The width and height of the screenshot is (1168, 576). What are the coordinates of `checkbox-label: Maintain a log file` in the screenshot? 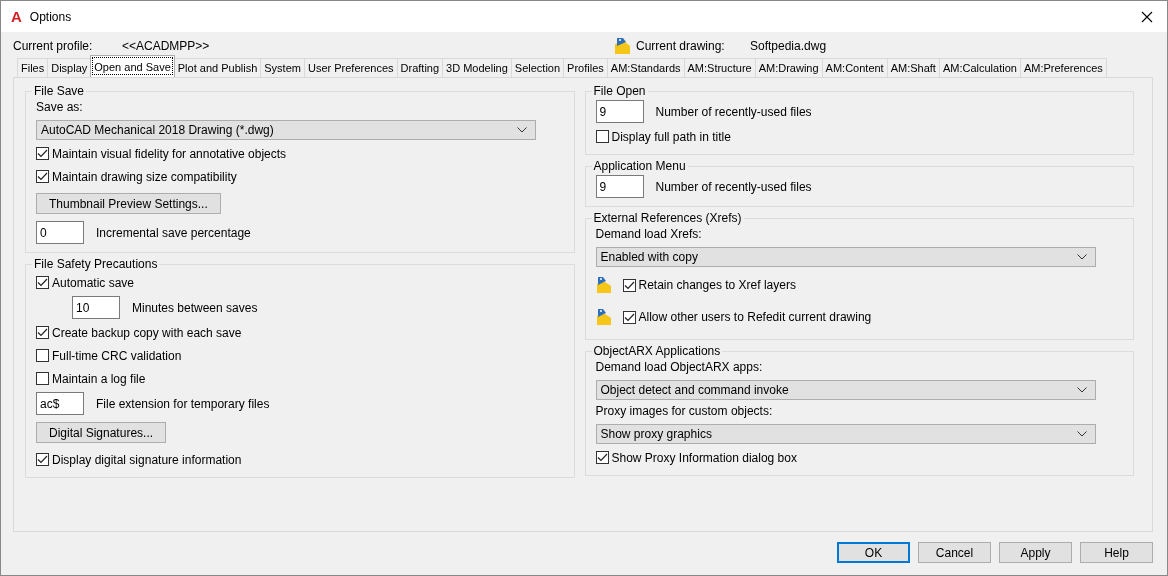 It's located at (99, 378).